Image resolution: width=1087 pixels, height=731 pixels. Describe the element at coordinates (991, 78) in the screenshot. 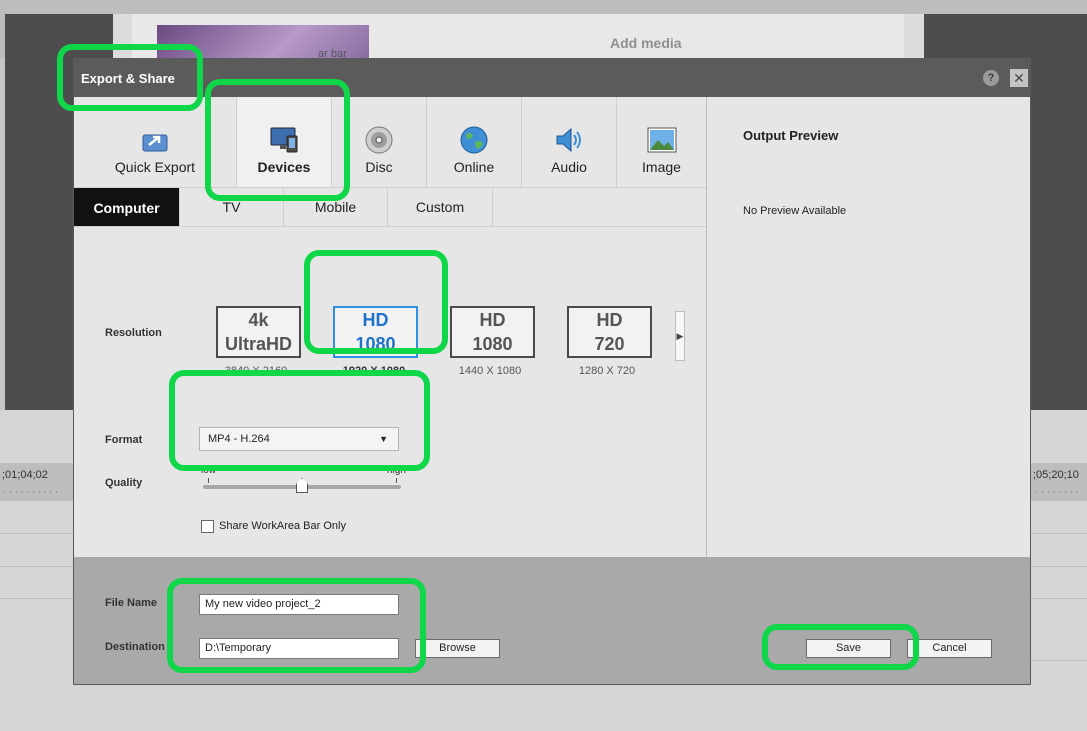

I see `help-icon: ?` at that location.